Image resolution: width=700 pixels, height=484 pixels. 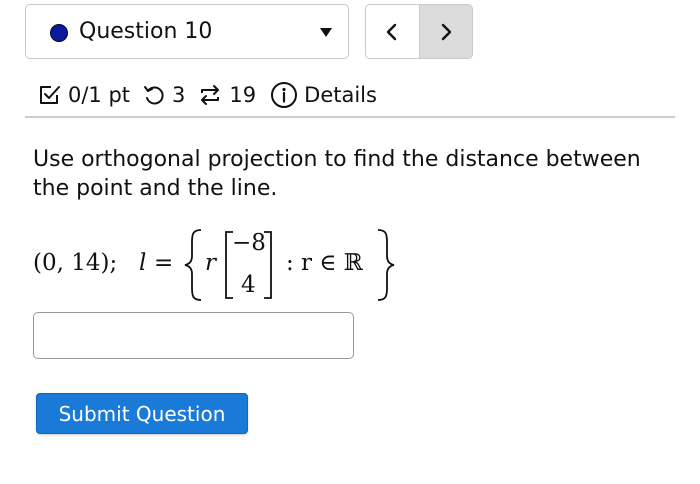 What do you see at coordinates (50, 95) in the screenshot?
I see `score-checkbox-icon` at bounding box center [50, 95].